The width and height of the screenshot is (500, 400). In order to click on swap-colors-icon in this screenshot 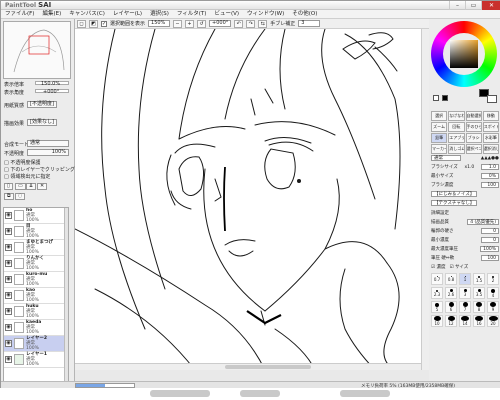, I will do `click(436, 98)`.